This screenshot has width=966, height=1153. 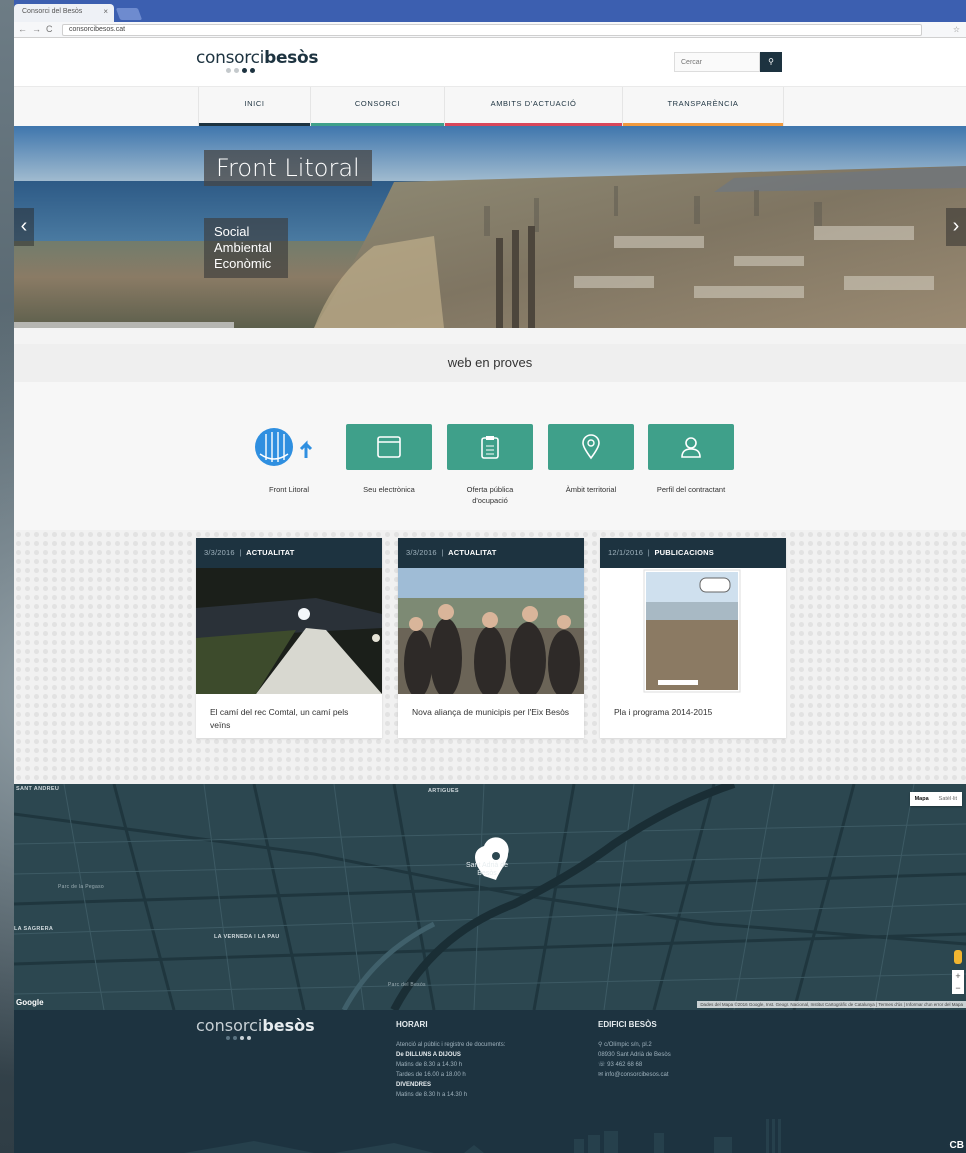 I want to click on chevron-right-icon: ›, so click(x=956, y=226).